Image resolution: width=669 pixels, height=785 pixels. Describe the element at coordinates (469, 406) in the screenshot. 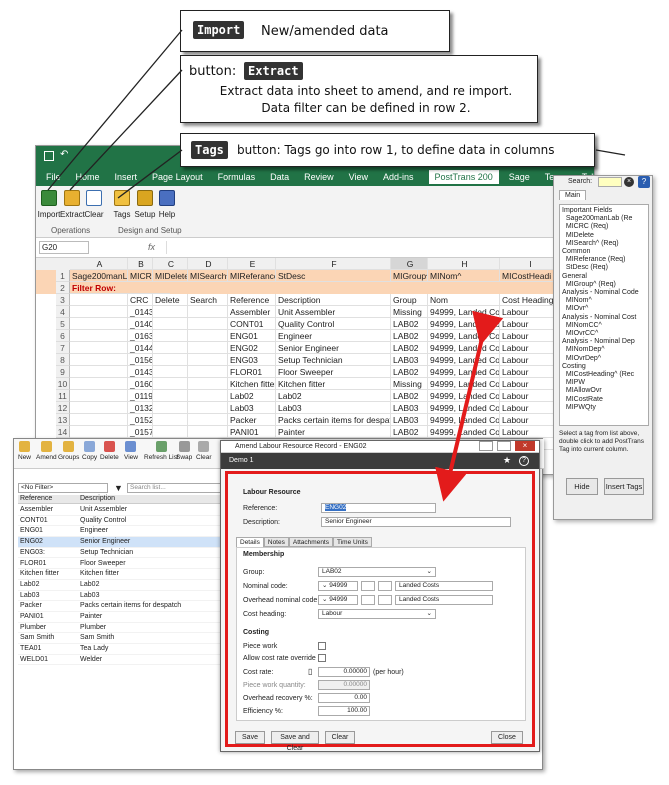

I see `red-link-arrow` at that location.